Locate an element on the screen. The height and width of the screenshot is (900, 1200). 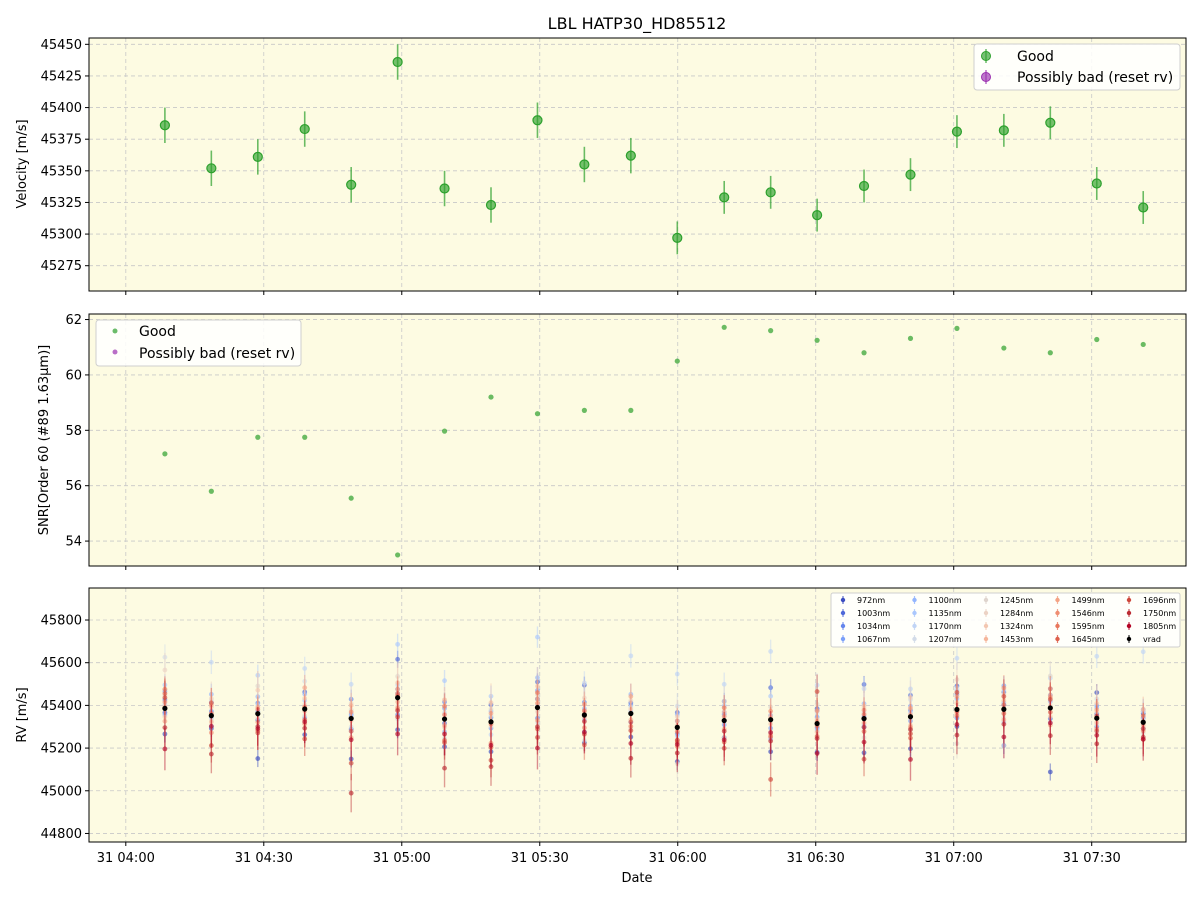
rv-legend-label: 1003nm is located at coordinates (873, 613).